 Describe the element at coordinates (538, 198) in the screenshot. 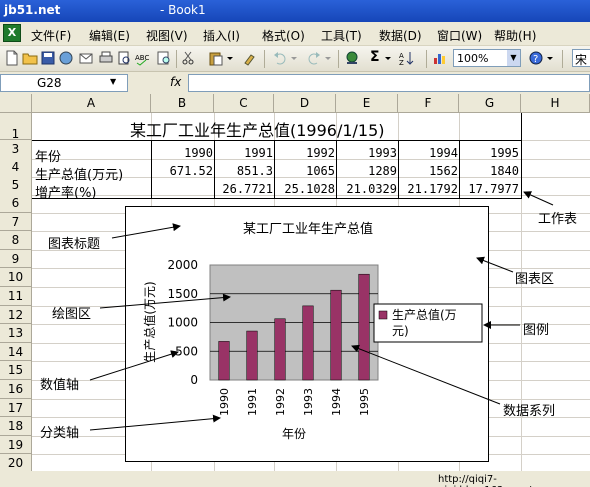

I see `arrow-worksheet` at that location.